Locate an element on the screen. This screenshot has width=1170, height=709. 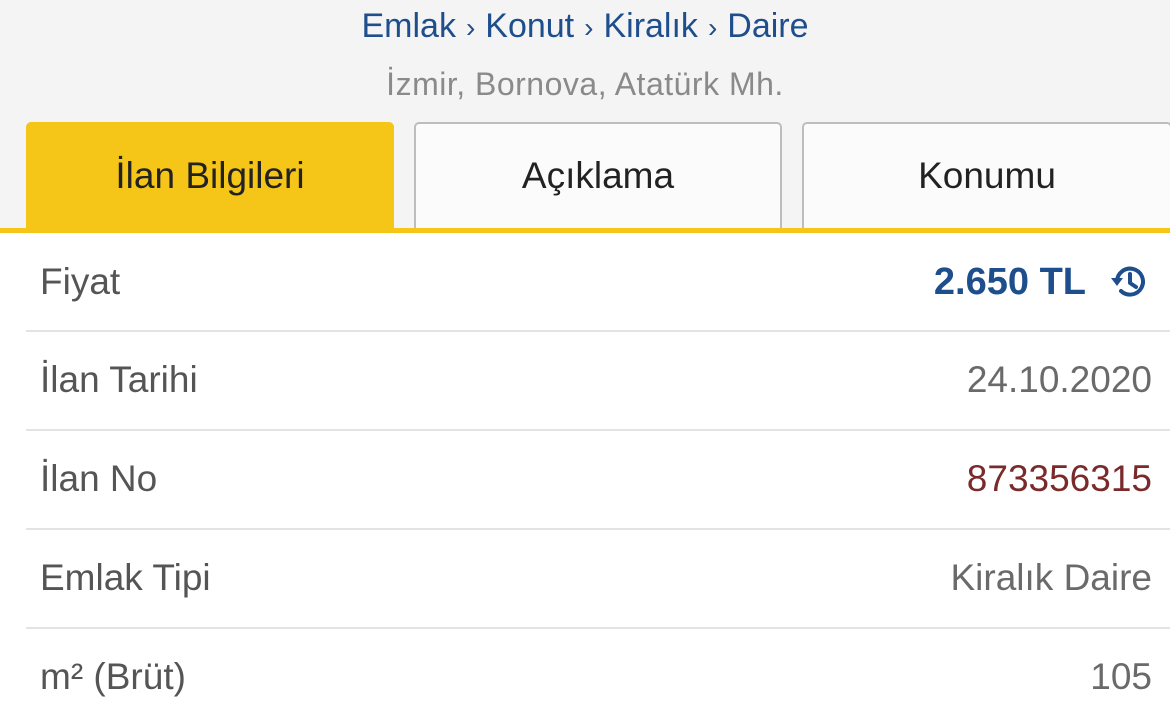
price-value: 2.650 TL is located at coordinates (1009, 281).